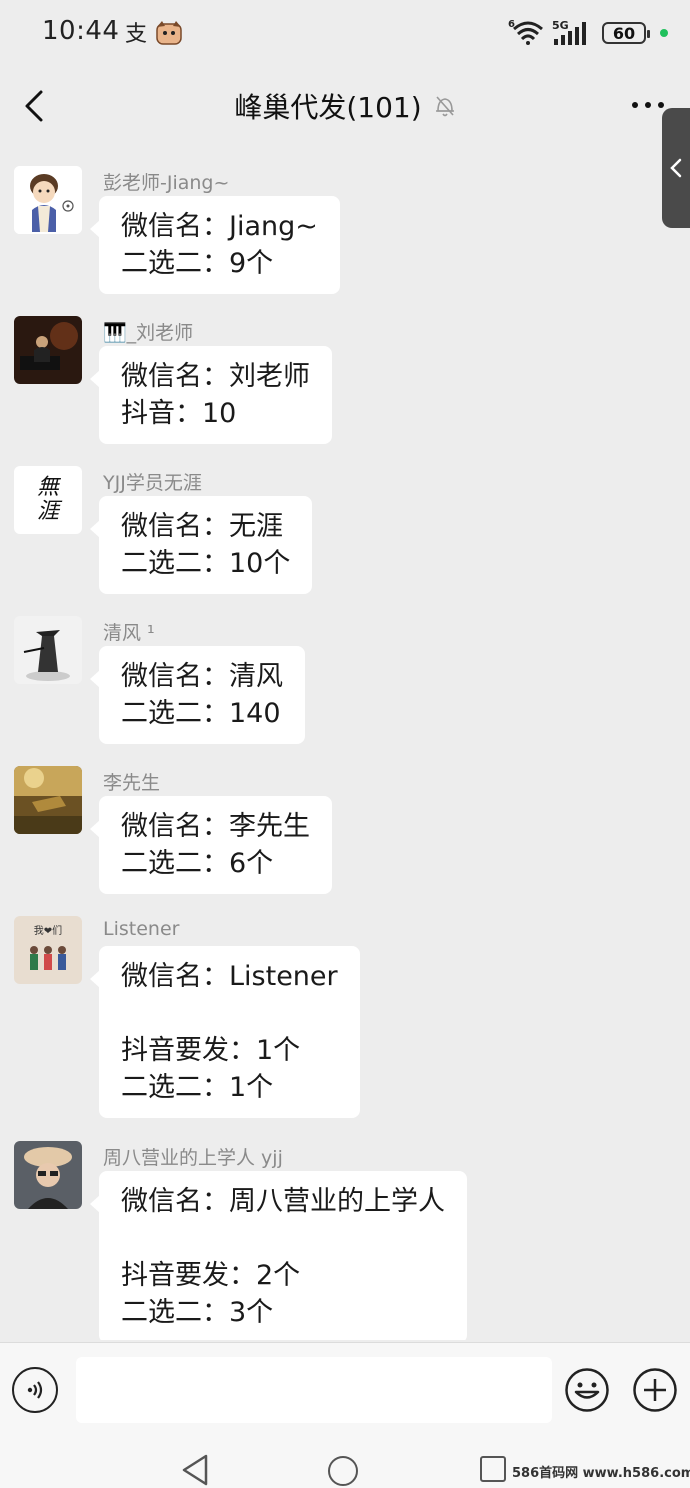  Describe the element at coordinates (179, 413) in the screenshot. I see `message-line: 抖音：10` at that location.